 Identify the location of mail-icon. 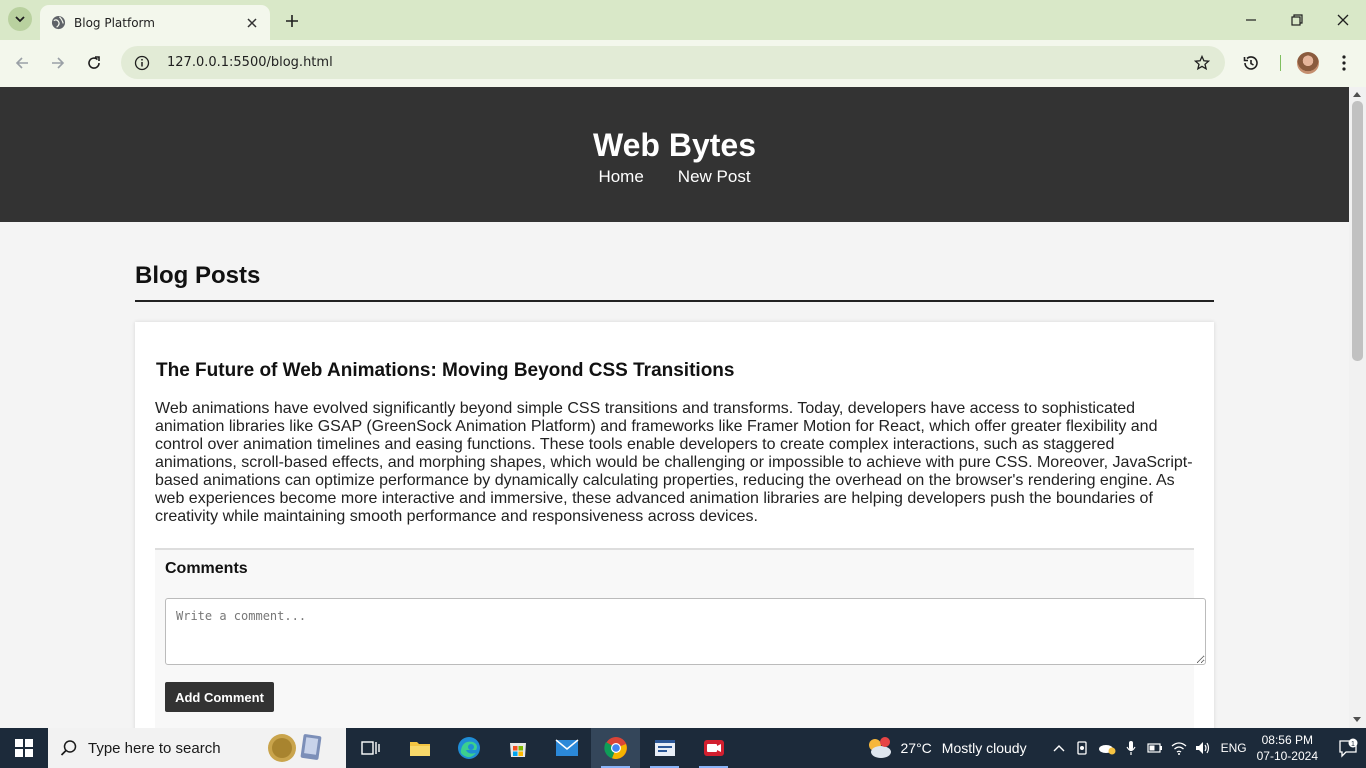
(566, 747).